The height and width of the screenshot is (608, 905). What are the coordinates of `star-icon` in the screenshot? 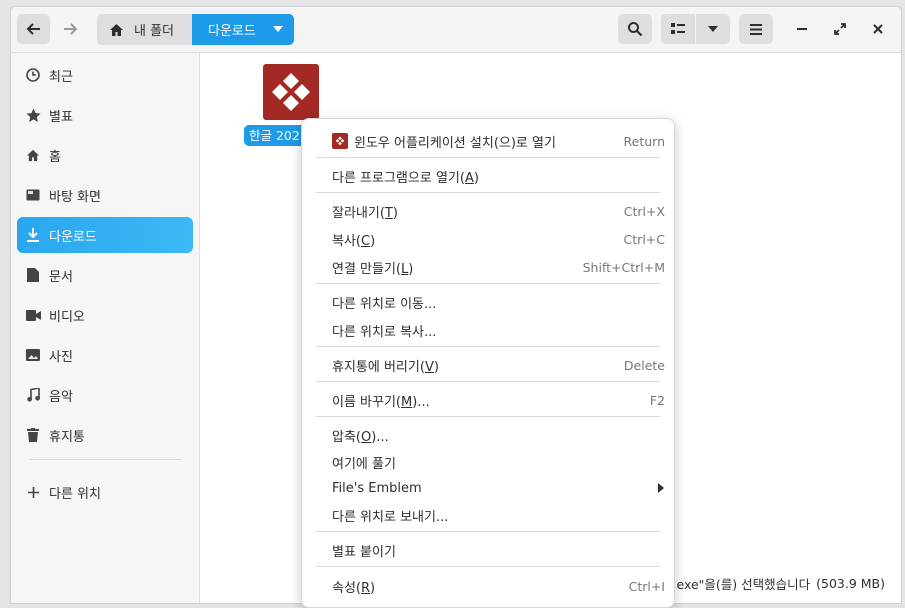 It's located at (33, 115).